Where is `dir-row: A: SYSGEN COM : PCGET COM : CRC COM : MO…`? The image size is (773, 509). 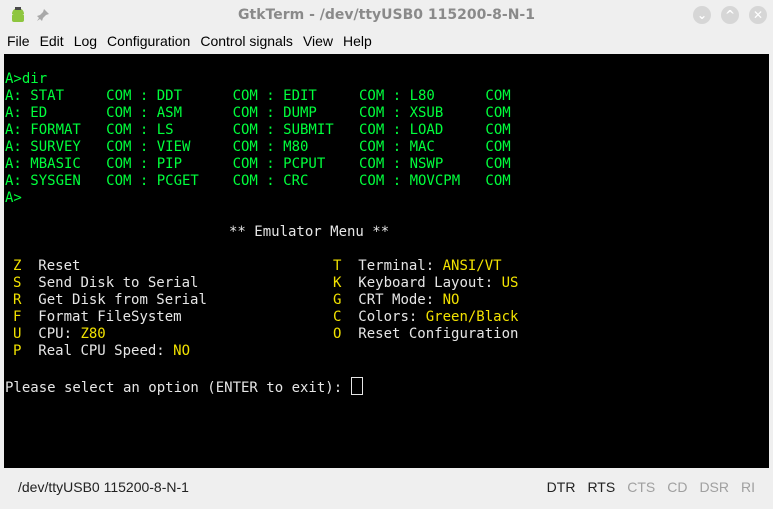
dir-row: A: SYSGEN COM : PCGET COM : CRC COM : MO… is located at coordinates (258, 181).